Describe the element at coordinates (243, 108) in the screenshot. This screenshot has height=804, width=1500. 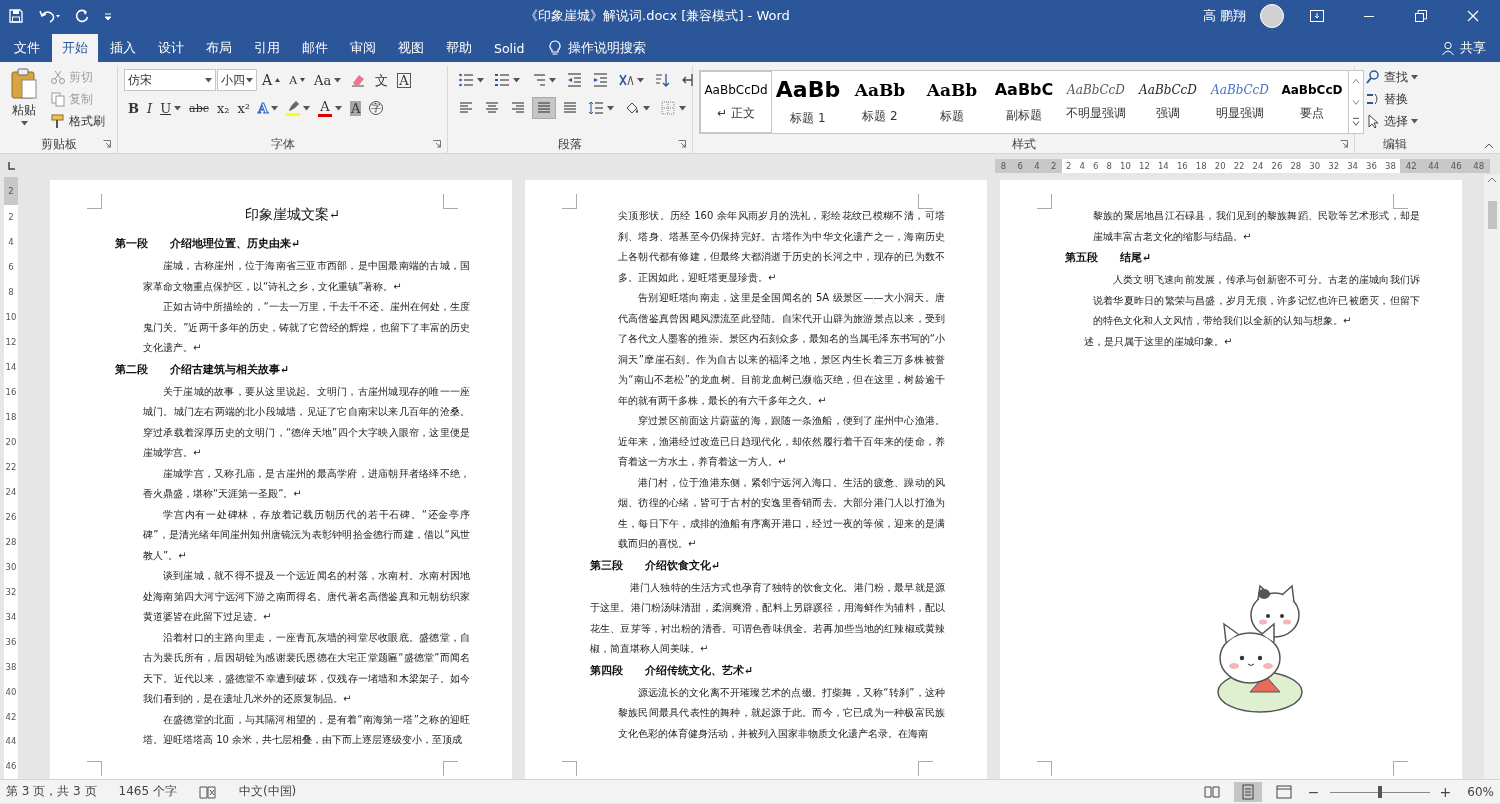
I see `superscript-button: x²` at that location.